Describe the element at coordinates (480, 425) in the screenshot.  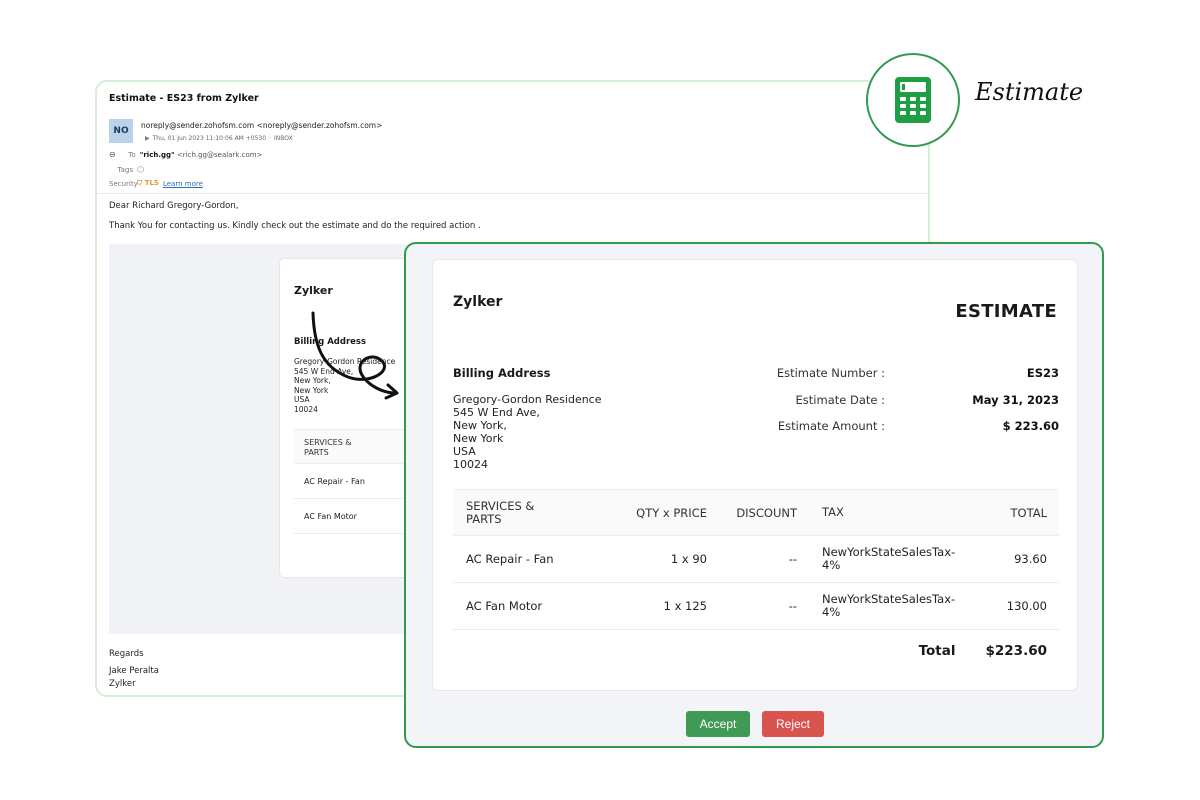
I see `address-line: New York,` at that location.